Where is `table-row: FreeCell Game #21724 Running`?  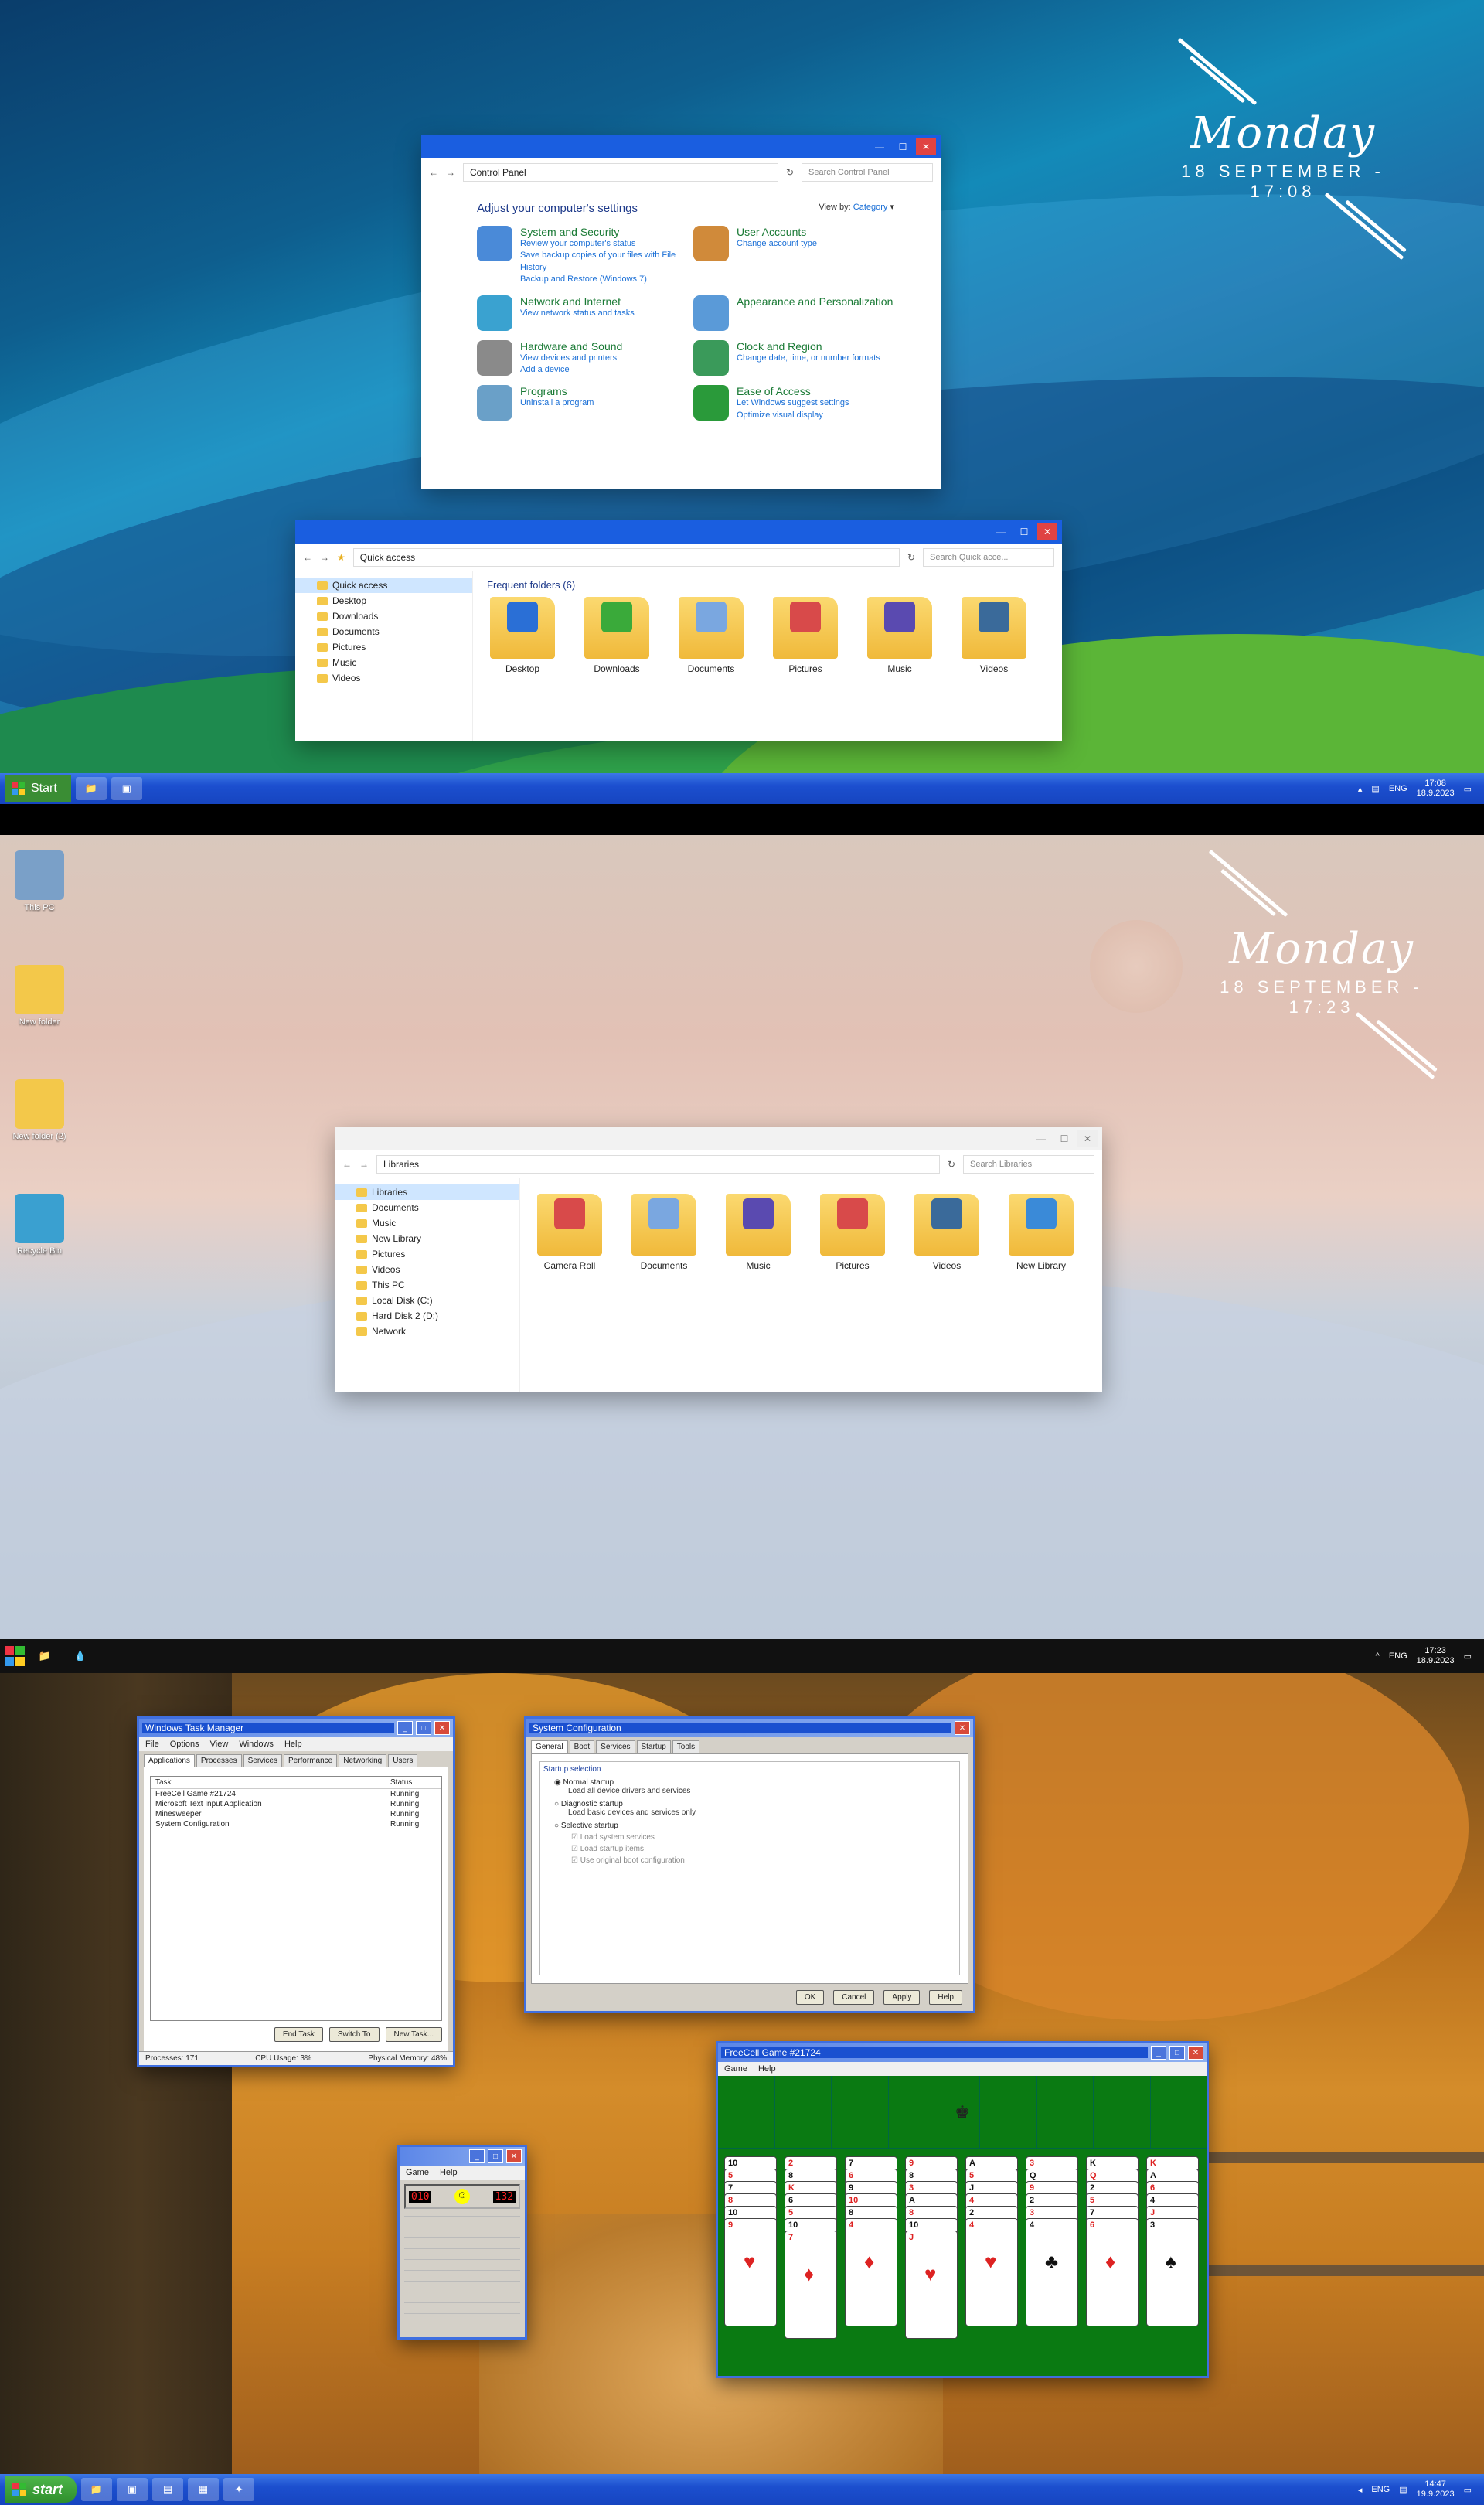 table-row: FreeCell Game #21724 Running is located at coordinates (296, 1794).